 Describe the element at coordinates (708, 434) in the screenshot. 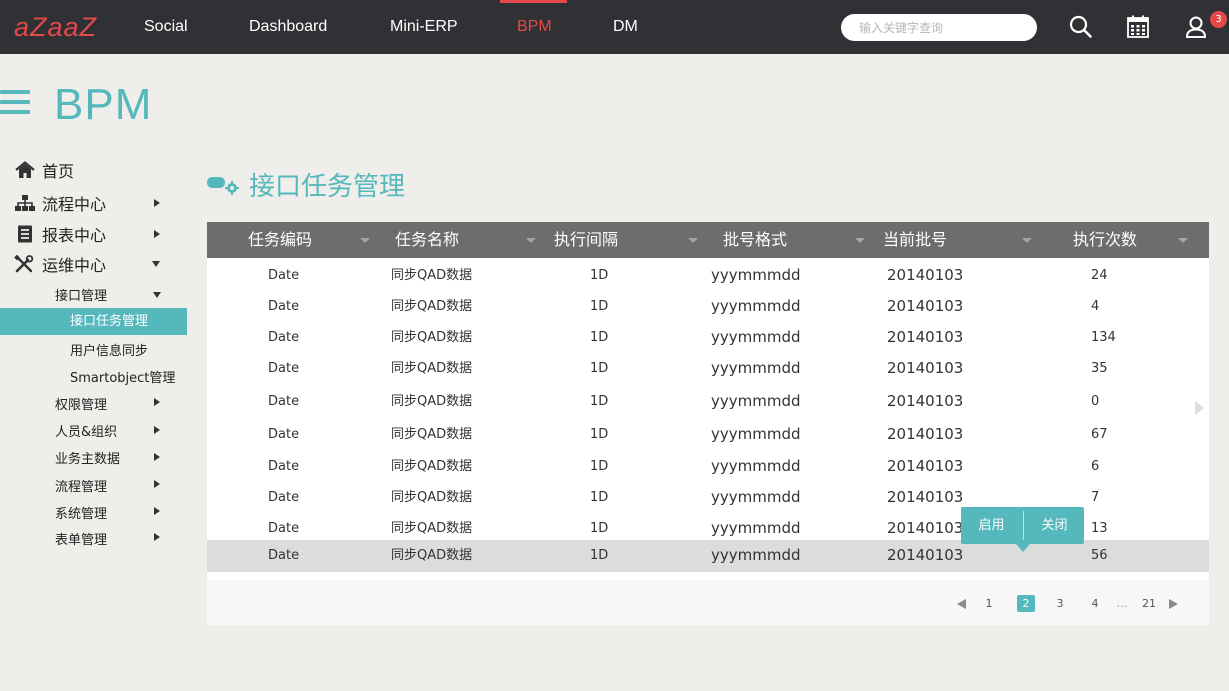

I see `table-row: Date 同步QAD数据 1D yyymmmdd 20140103 67` at that location.